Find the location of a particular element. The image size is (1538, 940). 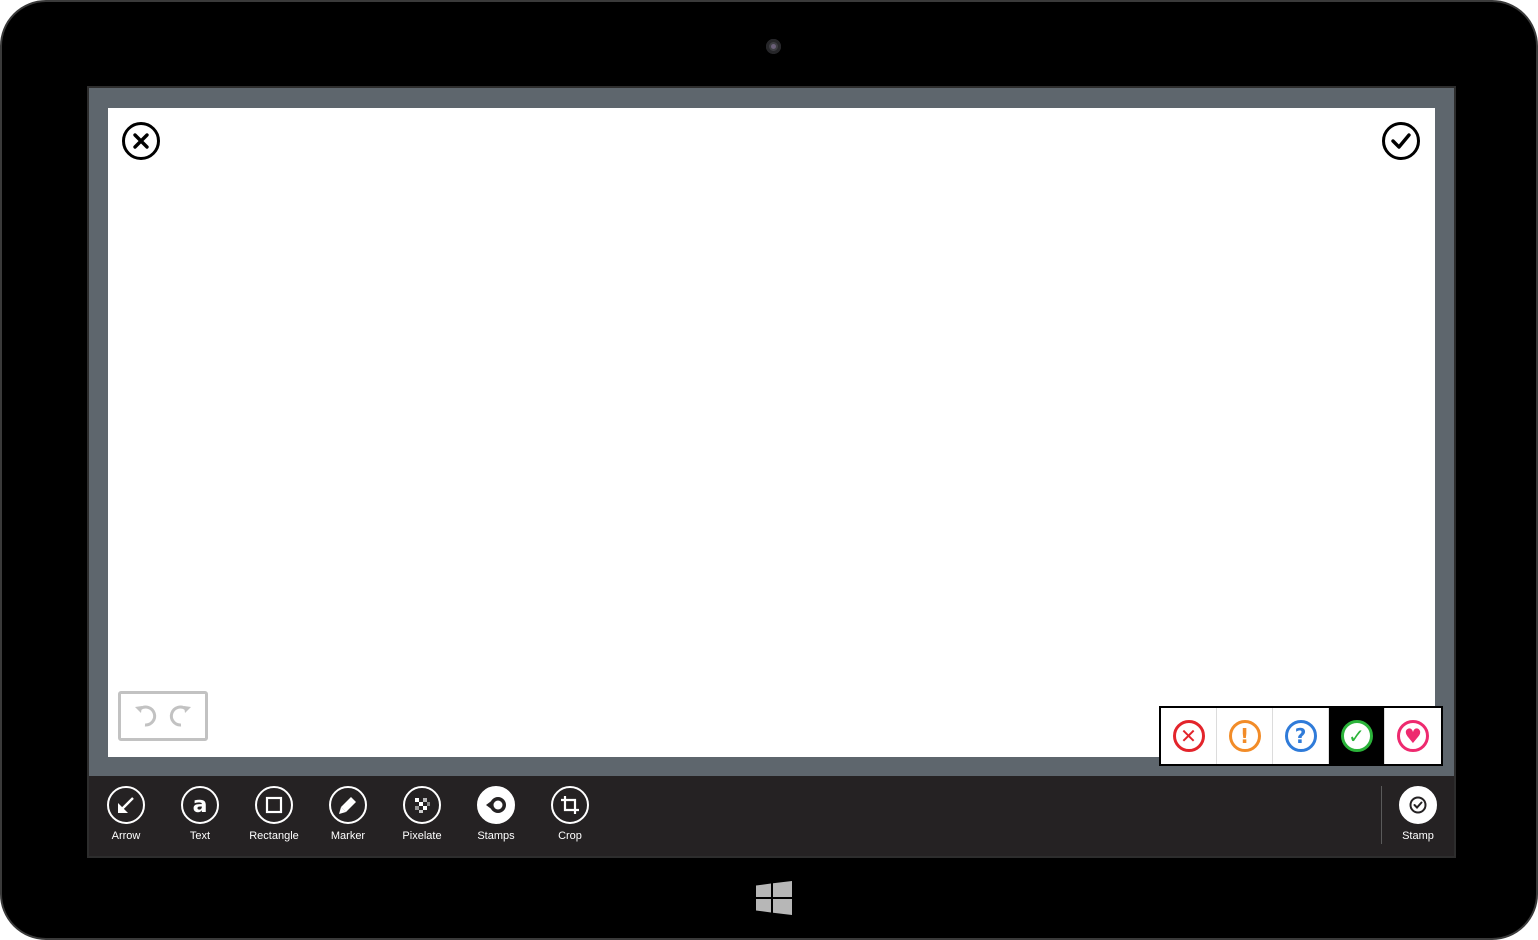

stamp-button: Stamp is located at coordinates (1418, 817).